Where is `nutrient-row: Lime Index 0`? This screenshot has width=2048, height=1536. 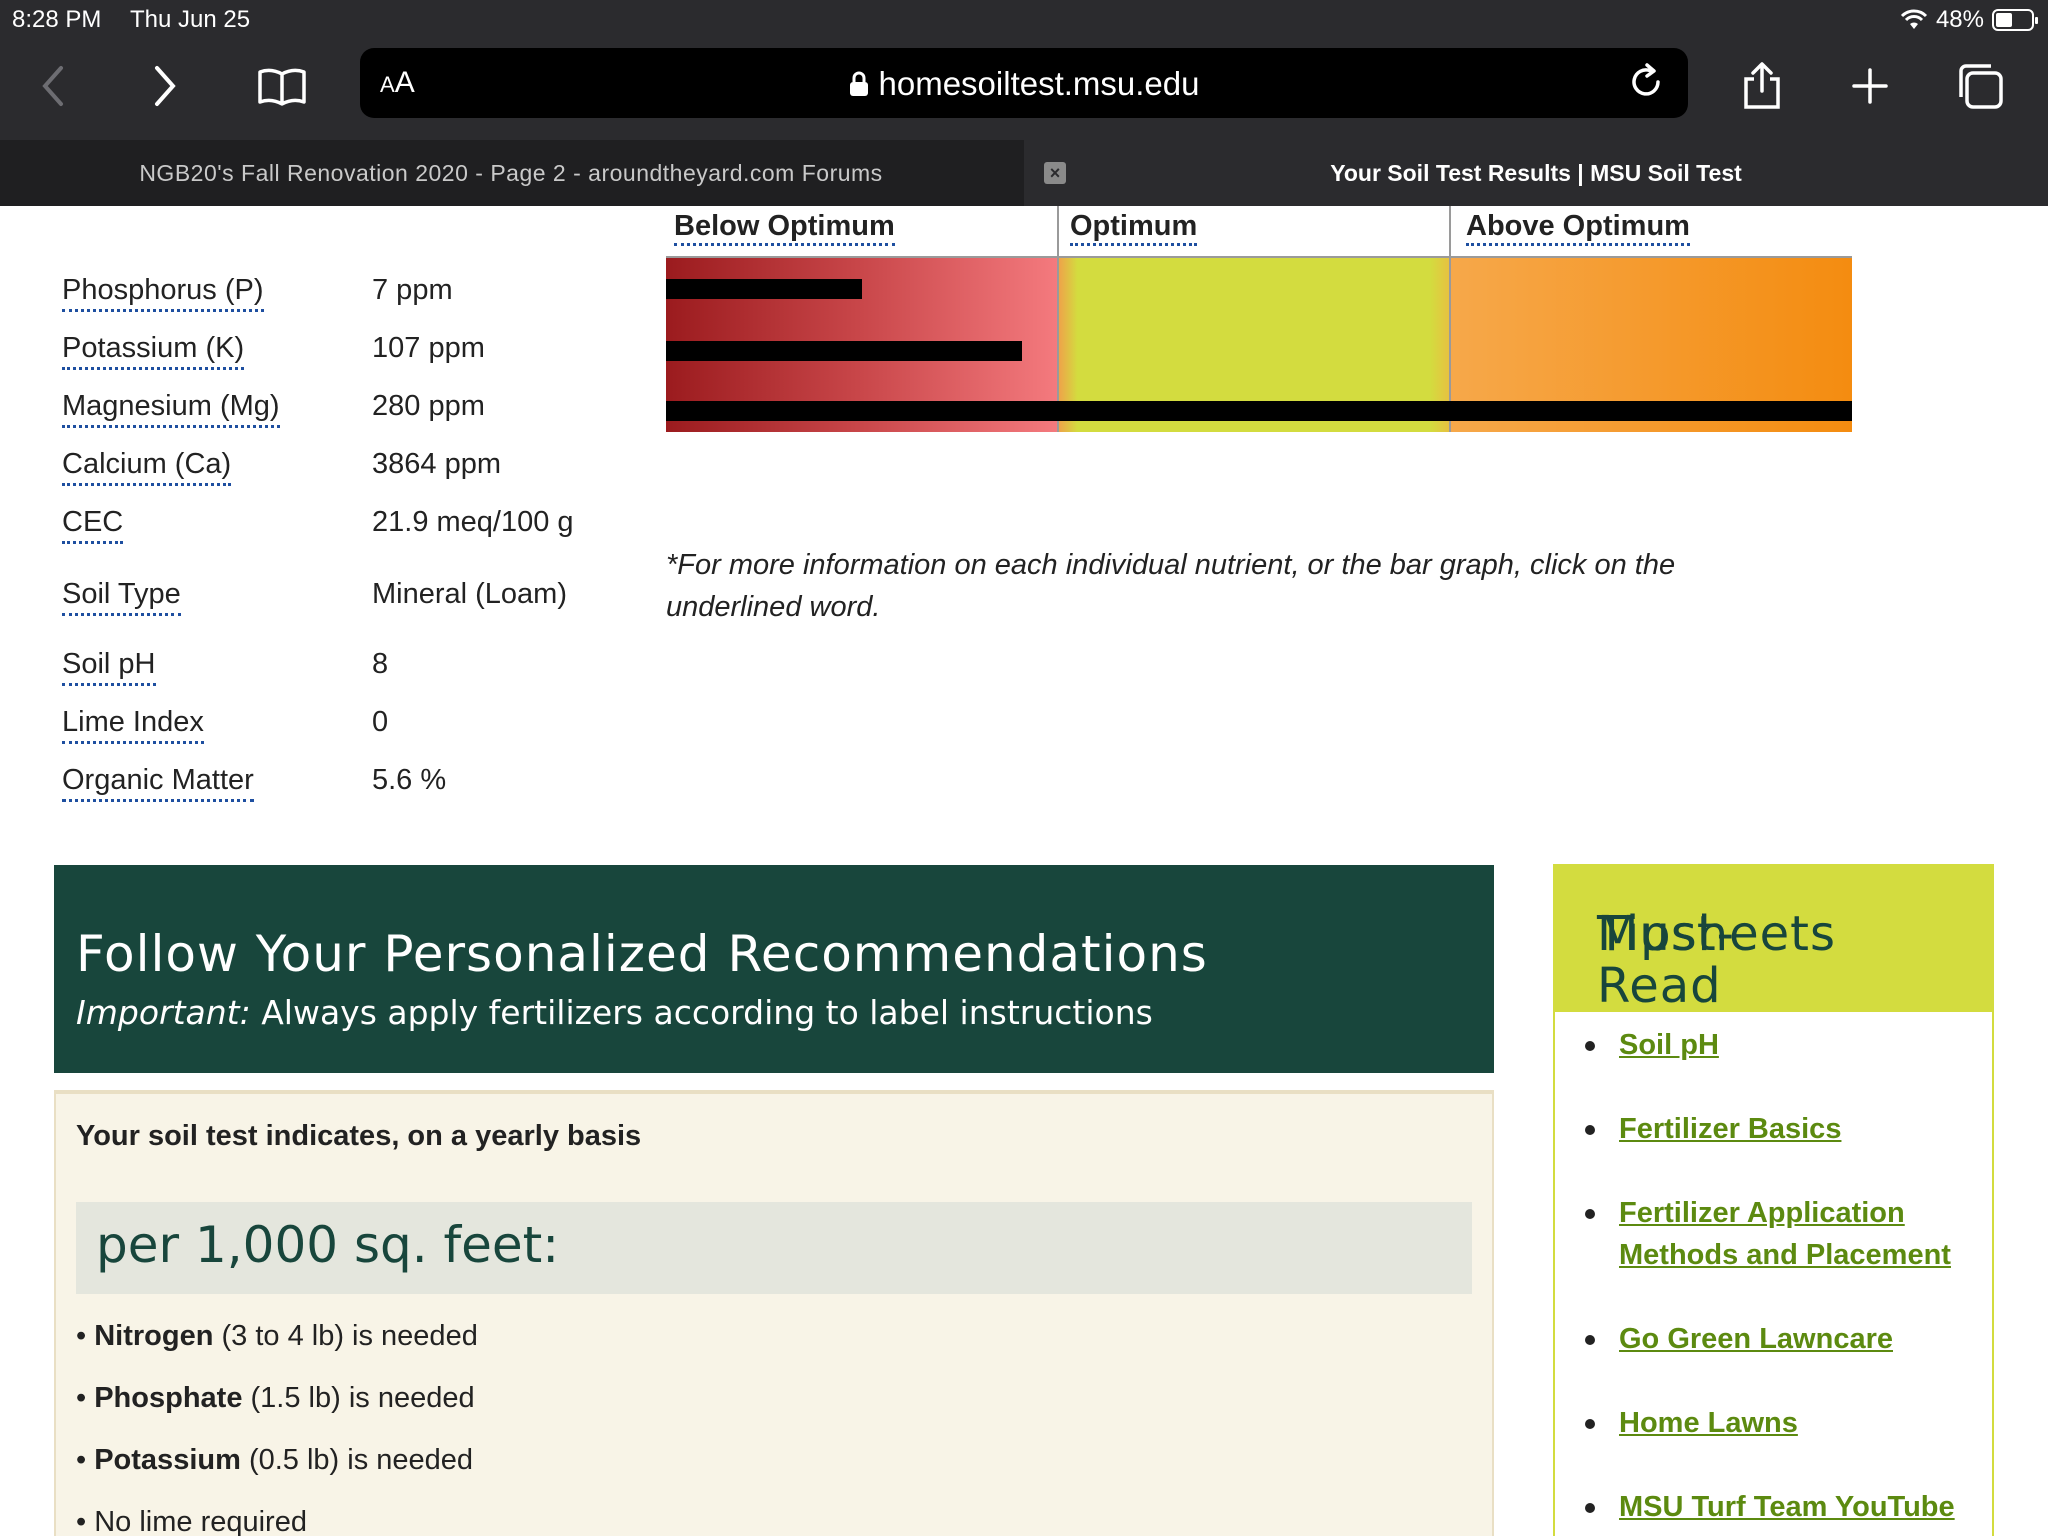
nutrient-row: Lime Index 0 is located at coordinates (332, 731).